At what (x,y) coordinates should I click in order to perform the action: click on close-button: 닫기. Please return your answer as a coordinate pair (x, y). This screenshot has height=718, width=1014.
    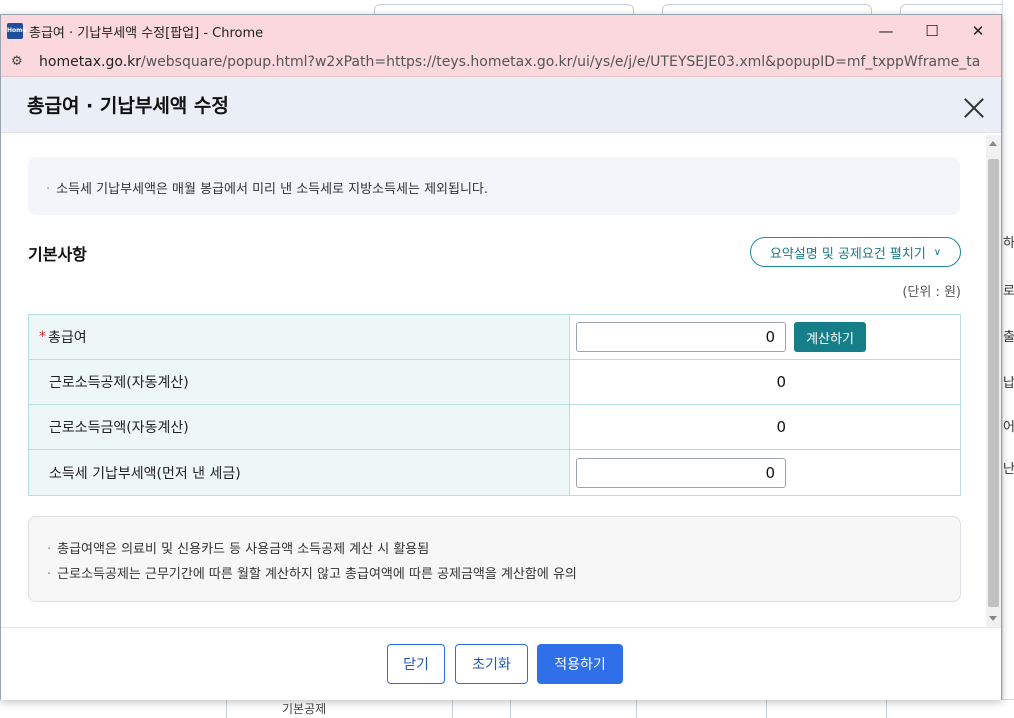
    Looking at the image, I should click on (416, 664).